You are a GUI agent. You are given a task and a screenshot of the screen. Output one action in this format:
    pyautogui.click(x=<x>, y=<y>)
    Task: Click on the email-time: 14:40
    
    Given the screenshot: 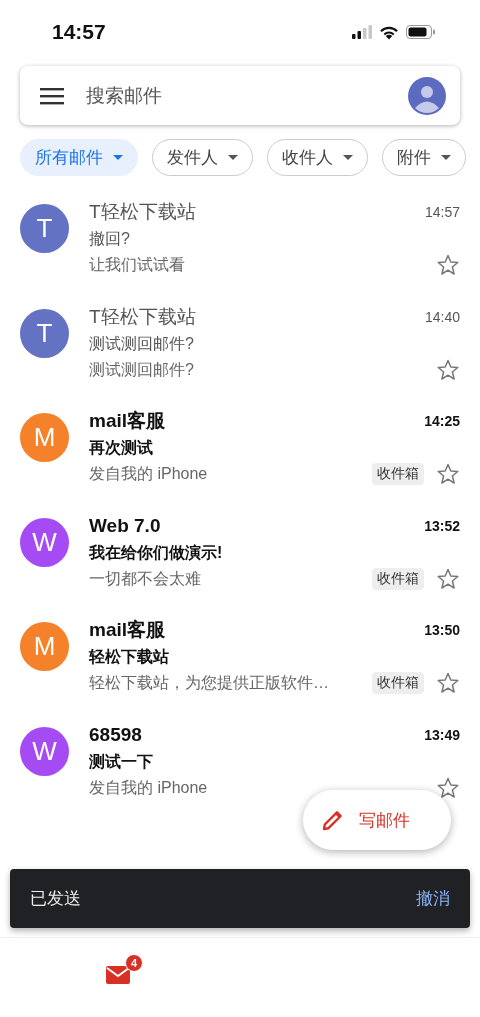 What is the action you would take?
    pyautogui.click(x=442, y=316)
    